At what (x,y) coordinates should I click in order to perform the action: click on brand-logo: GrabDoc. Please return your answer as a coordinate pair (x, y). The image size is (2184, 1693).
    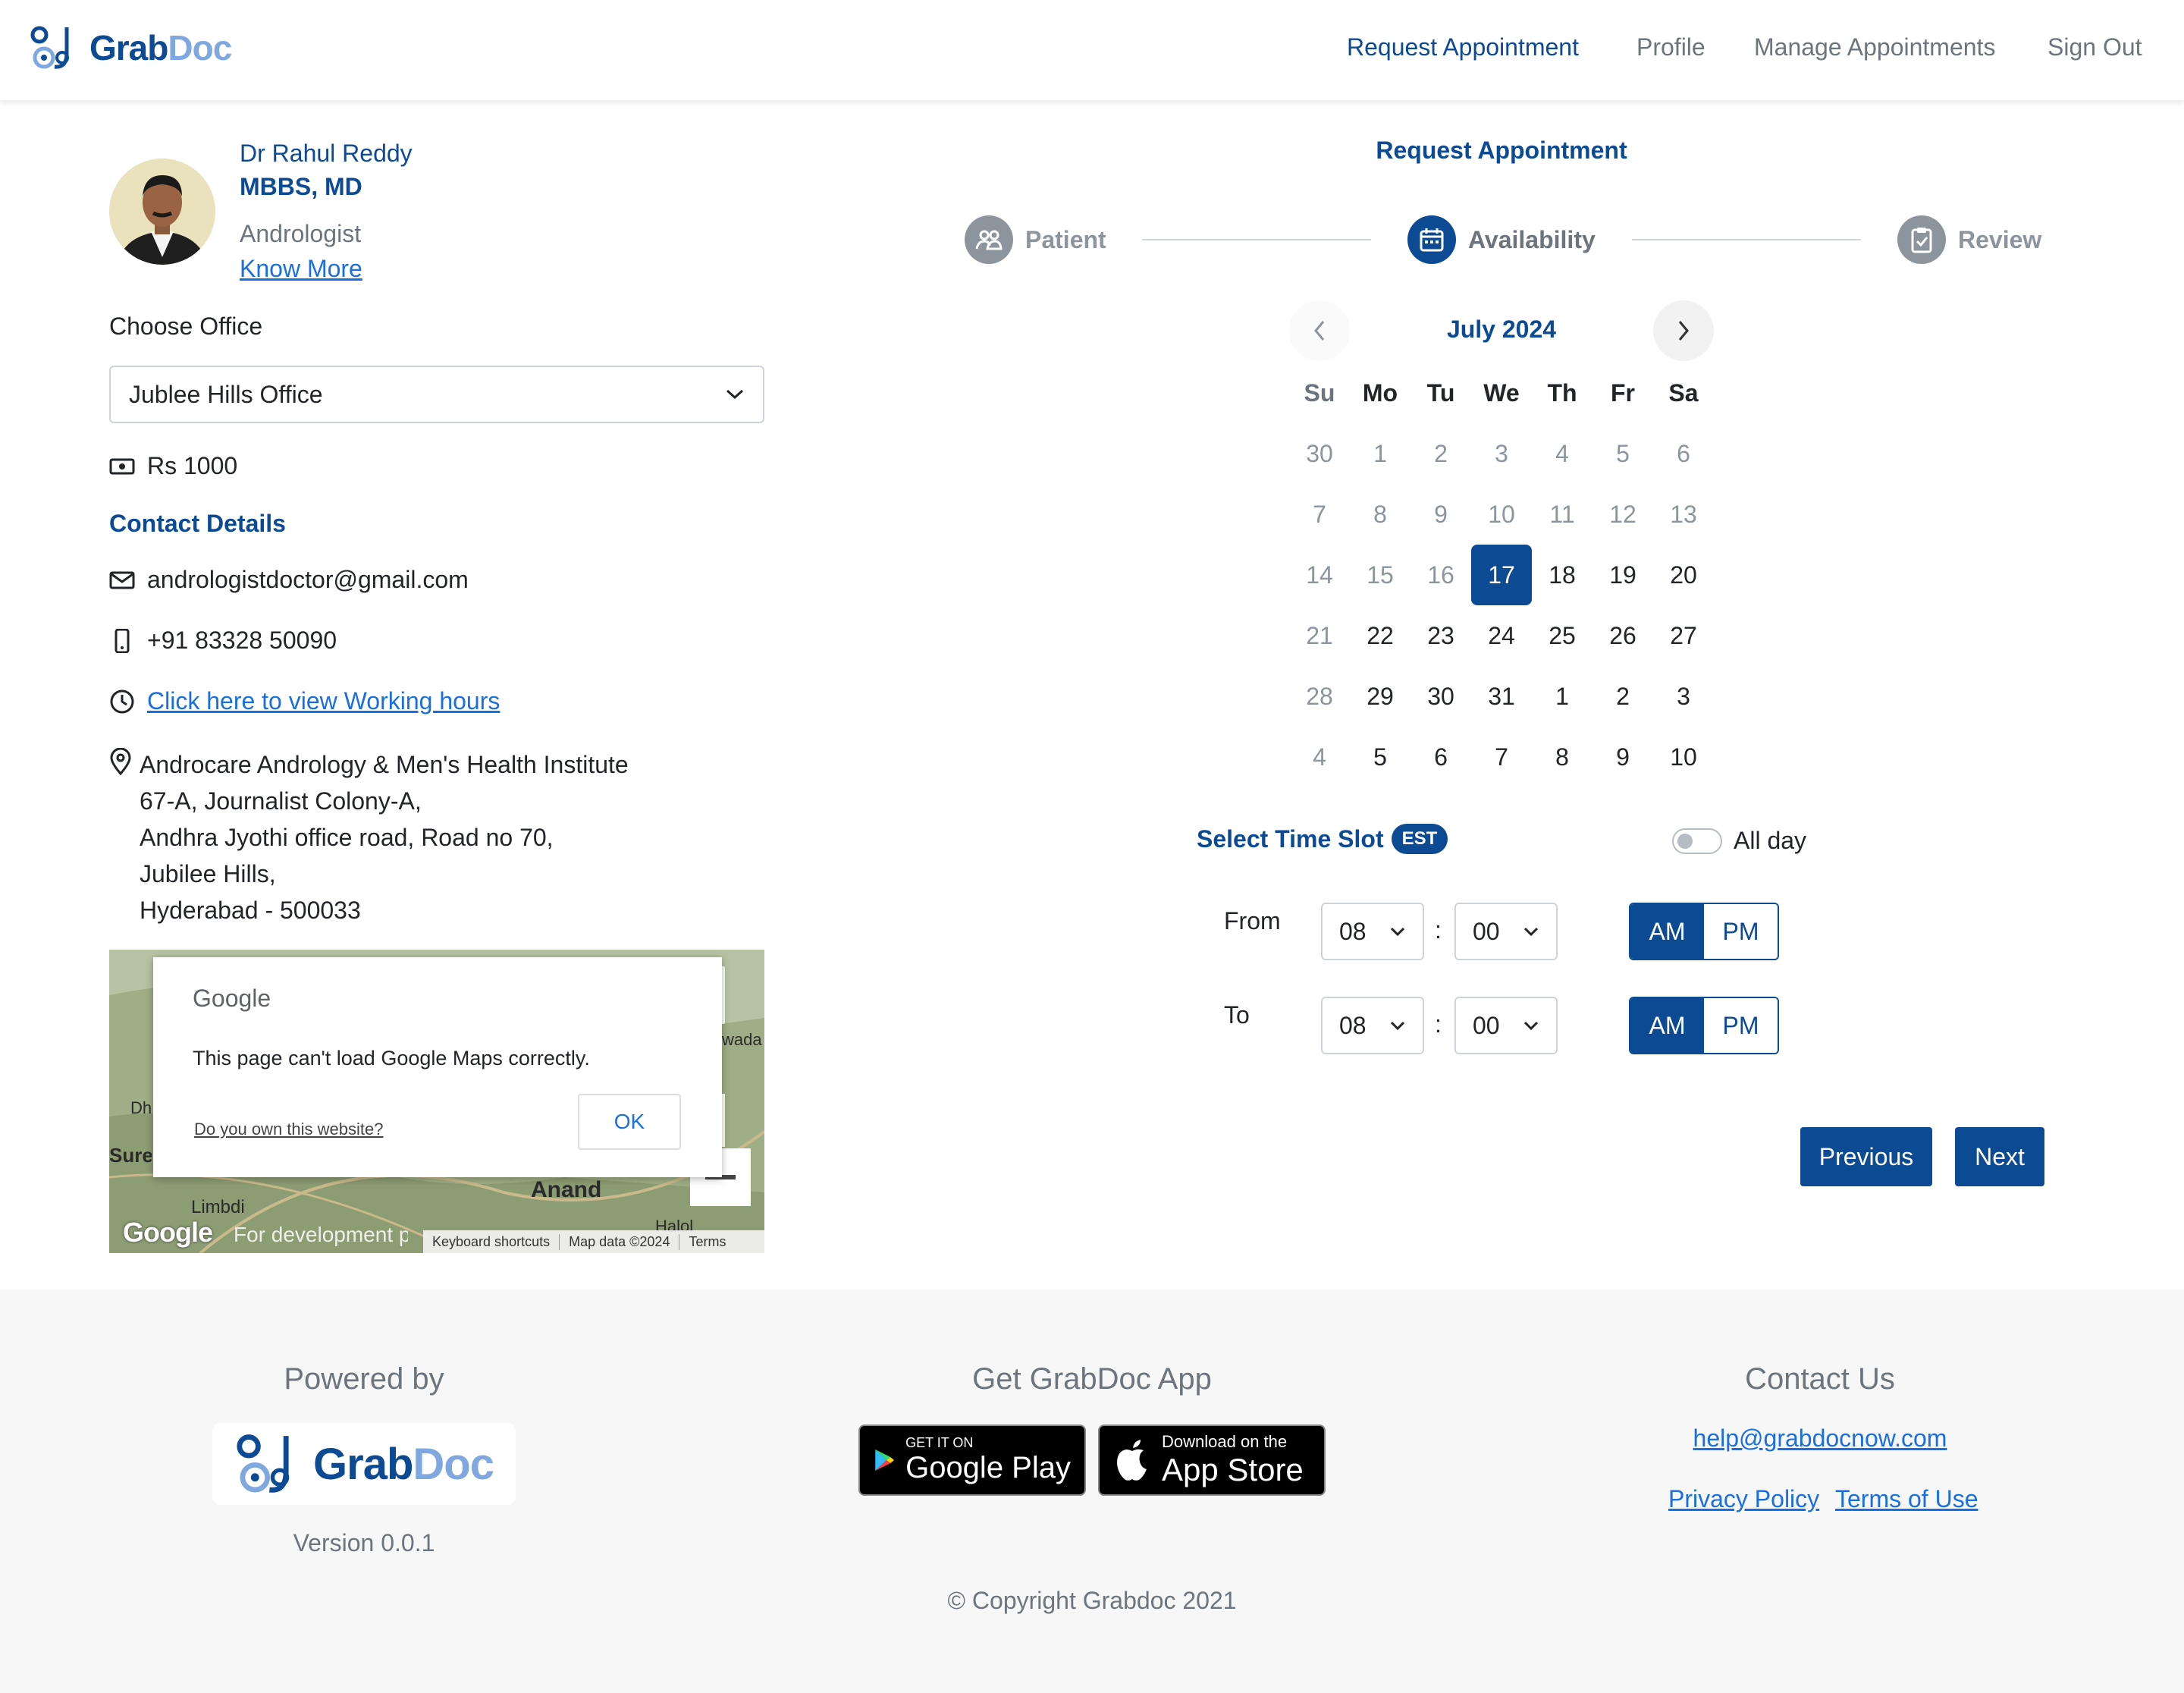
    Looking at the image, I should click on (130, 48).